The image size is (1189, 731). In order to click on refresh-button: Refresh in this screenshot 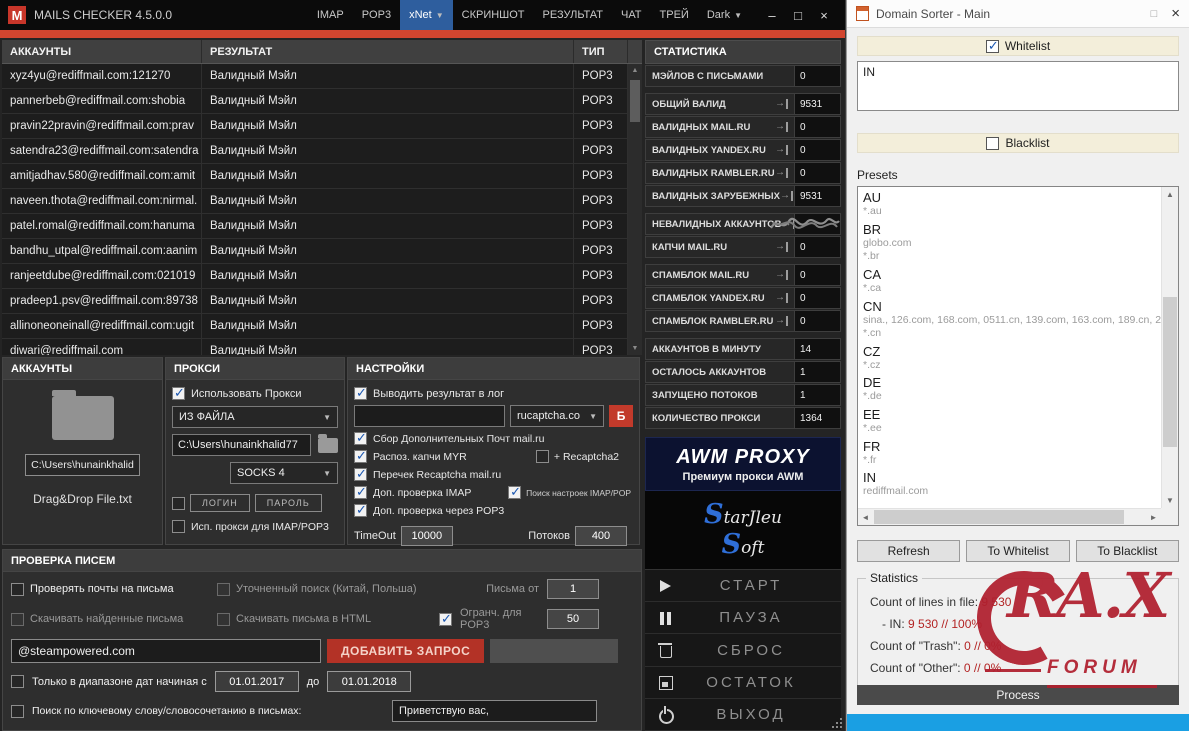, I will do `click(909, 551)`.